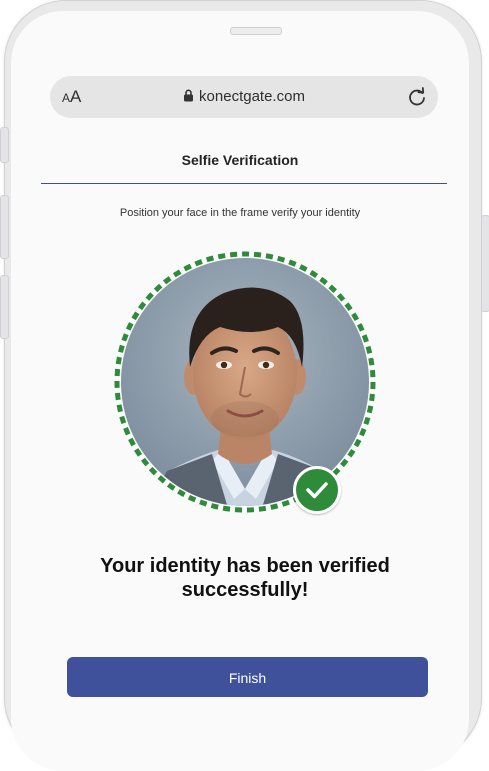 The image size is (489, 771). What do you see at coordinates (317, 490) in the screenshot?
I see `checkmark-icon` at bounding box center [317, 490].